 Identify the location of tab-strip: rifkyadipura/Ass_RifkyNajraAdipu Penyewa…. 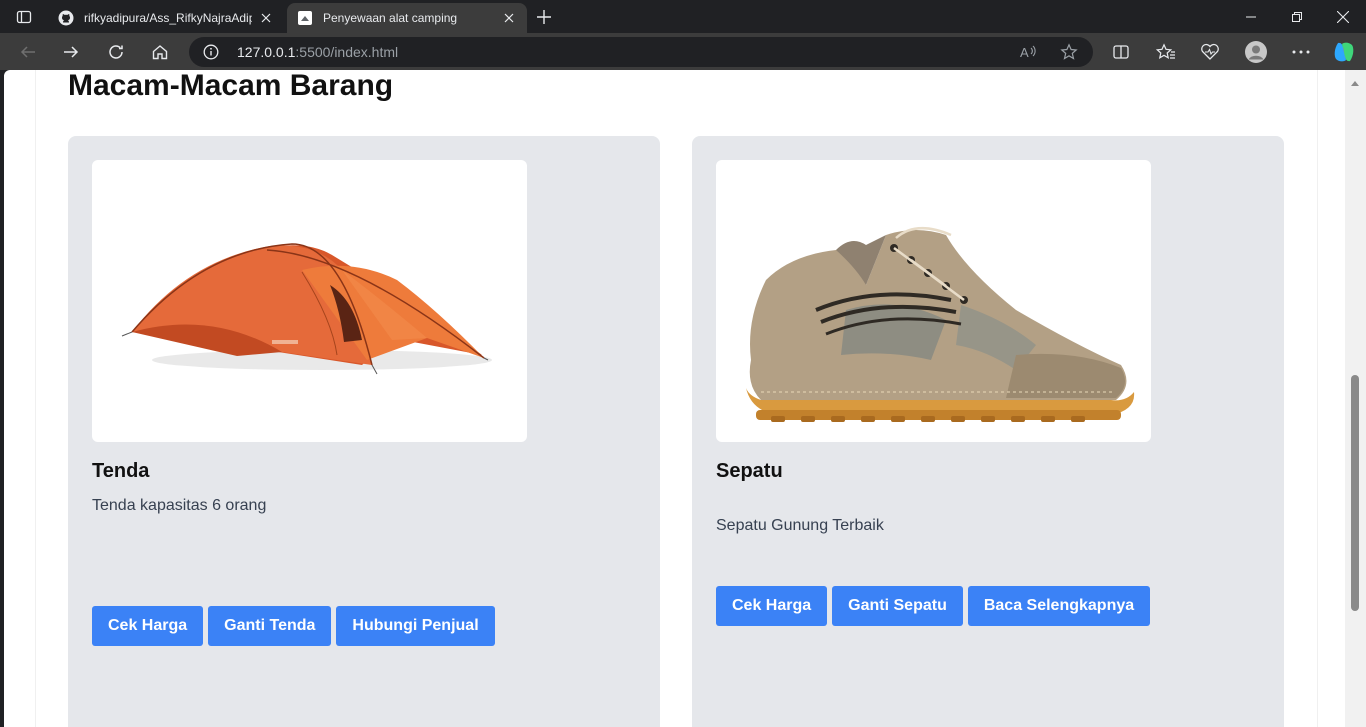
(683, 16).